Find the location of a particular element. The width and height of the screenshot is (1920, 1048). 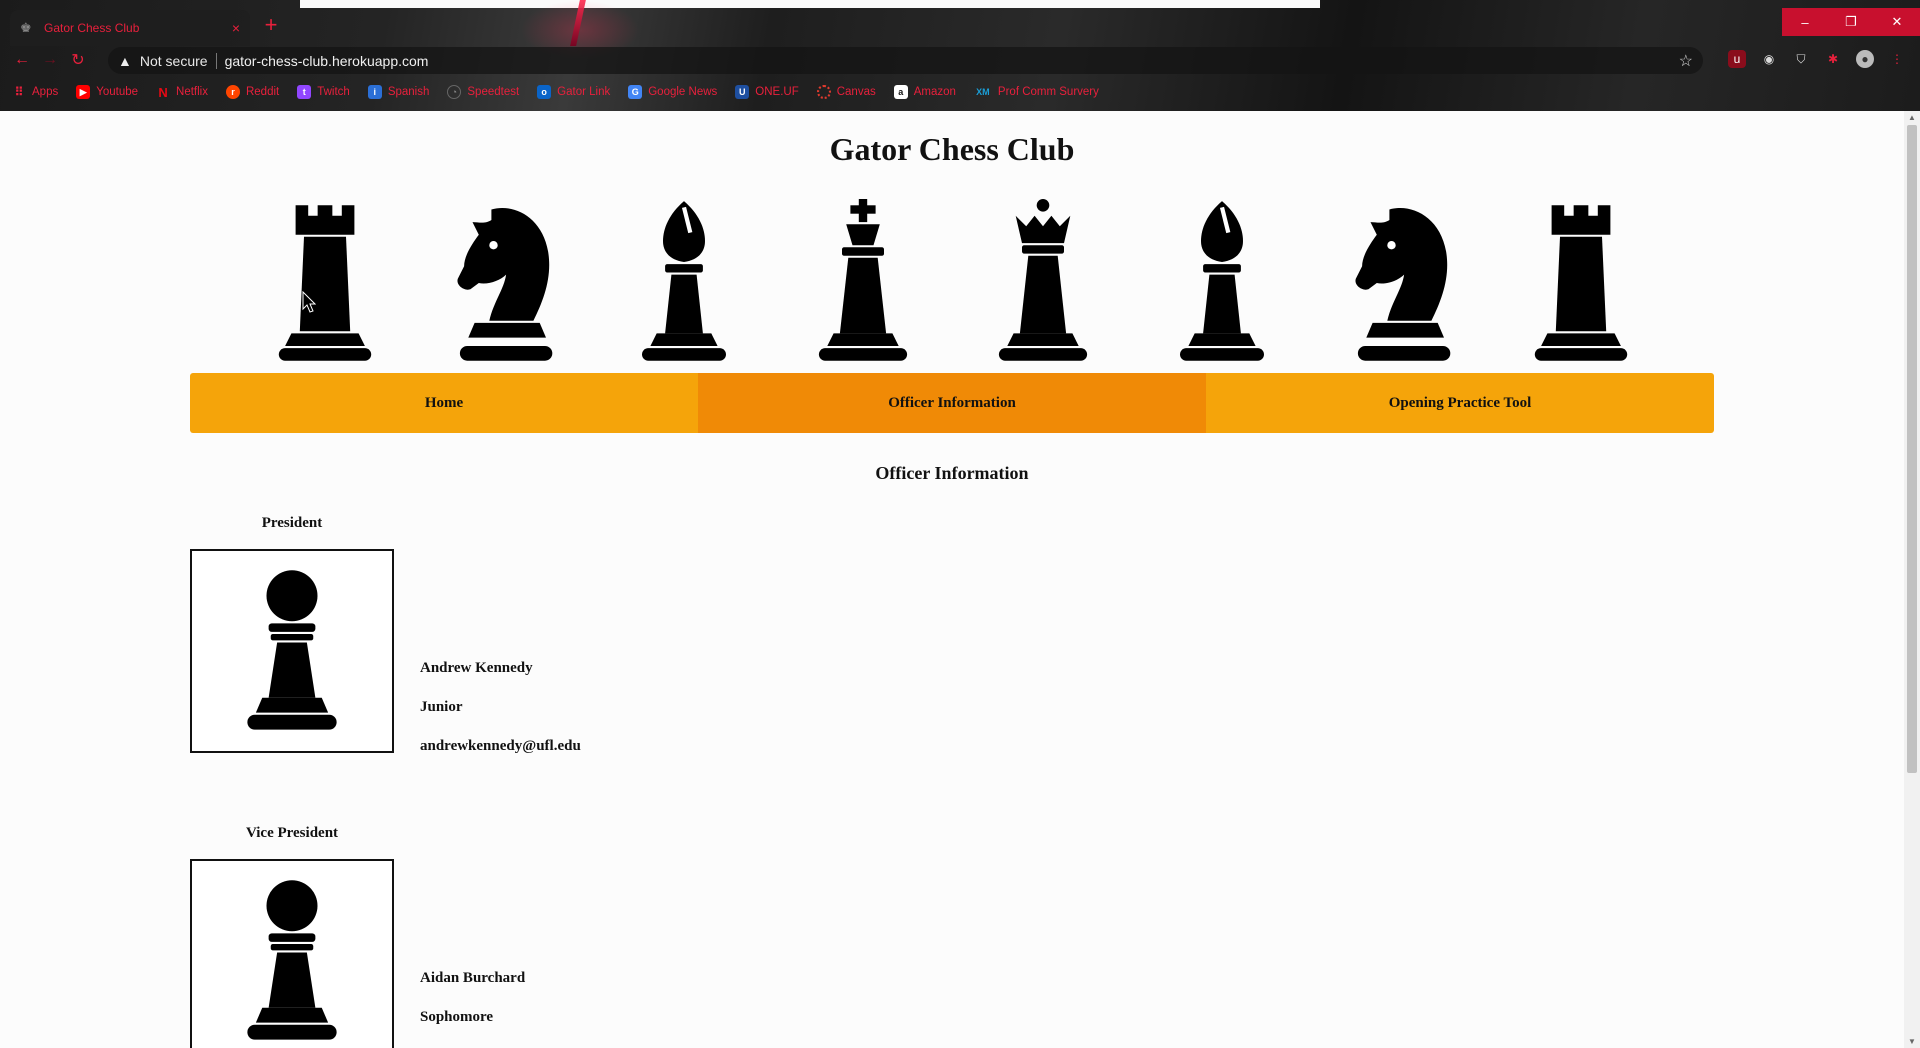

puzzle-icon: ✱ is located at coordinates (1833, 59).